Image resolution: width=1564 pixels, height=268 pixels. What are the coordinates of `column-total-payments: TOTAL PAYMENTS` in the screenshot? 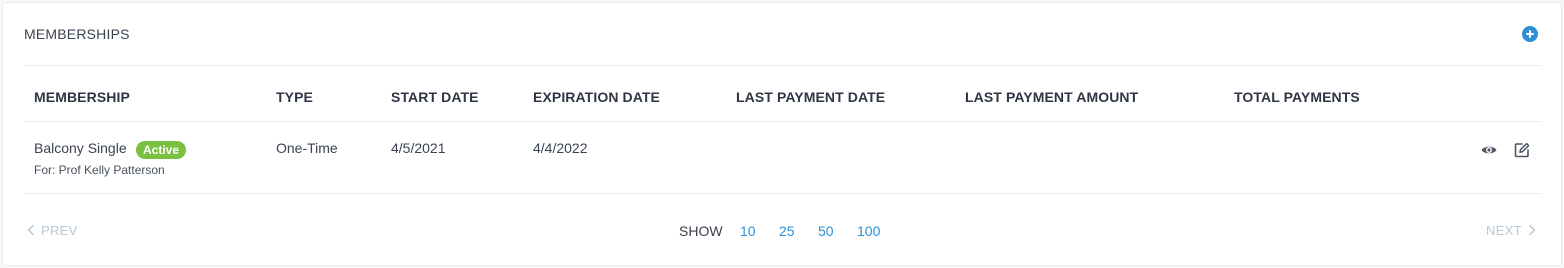 It's located at (1297, 97).